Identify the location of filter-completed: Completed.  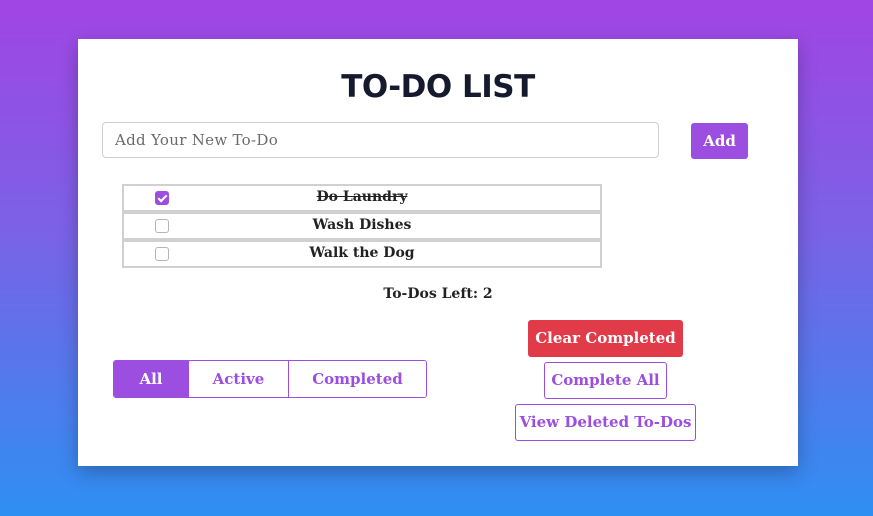
(357, 379).